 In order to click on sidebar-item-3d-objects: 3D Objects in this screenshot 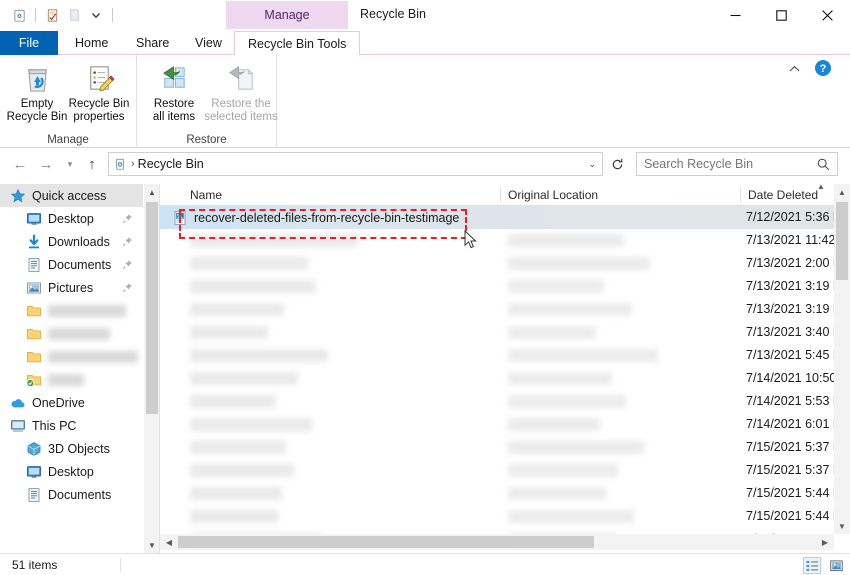, I will do `click(71, 448)`.